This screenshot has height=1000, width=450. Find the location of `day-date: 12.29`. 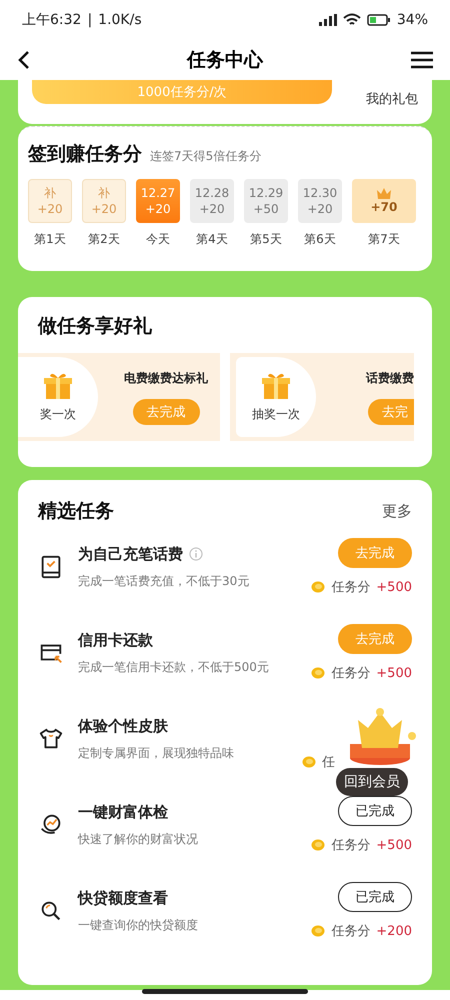

day-date: 12.29 is located at coordinates (266, 193).